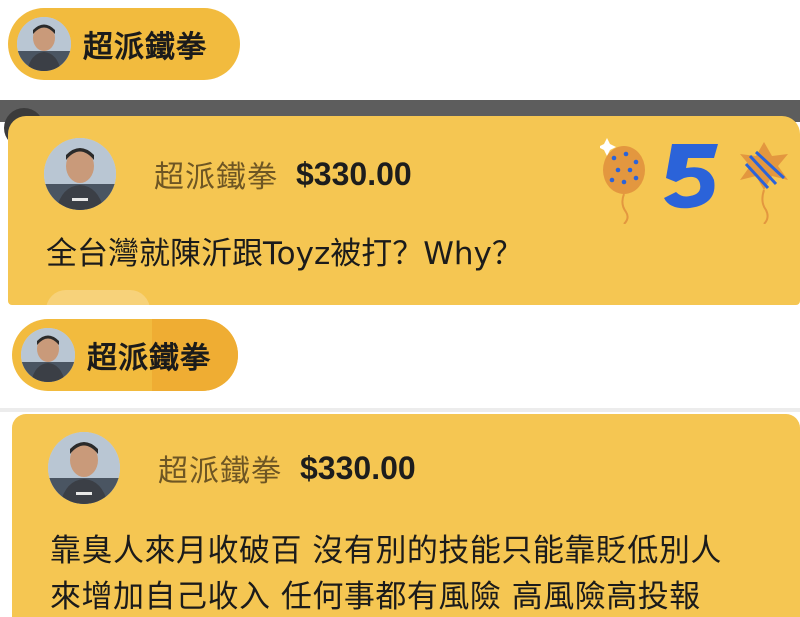 The width and height of the screenshot is (800, 617). What do you see at coordinates (400, 410) in the screenshot?
I see `chat-divider-light` at bounding box center [400, 410].